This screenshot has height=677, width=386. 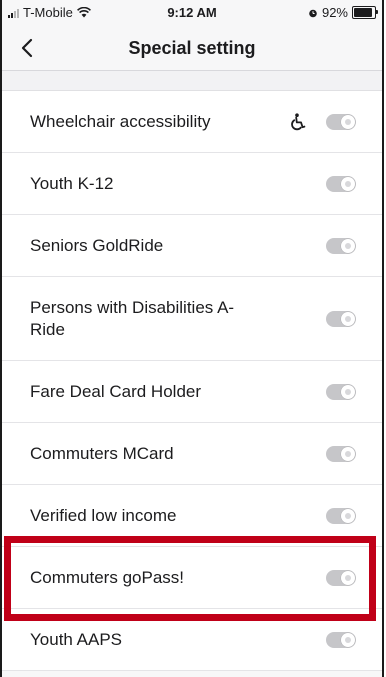 I want to click on section-spacer, so click(x=192, y=80).